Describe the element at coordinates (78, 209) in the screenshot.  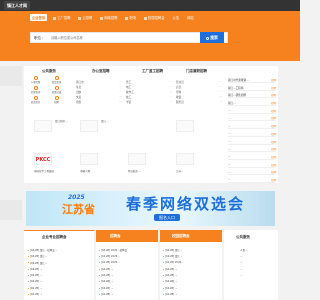
I see `banner-province: 江苏省` at that location.